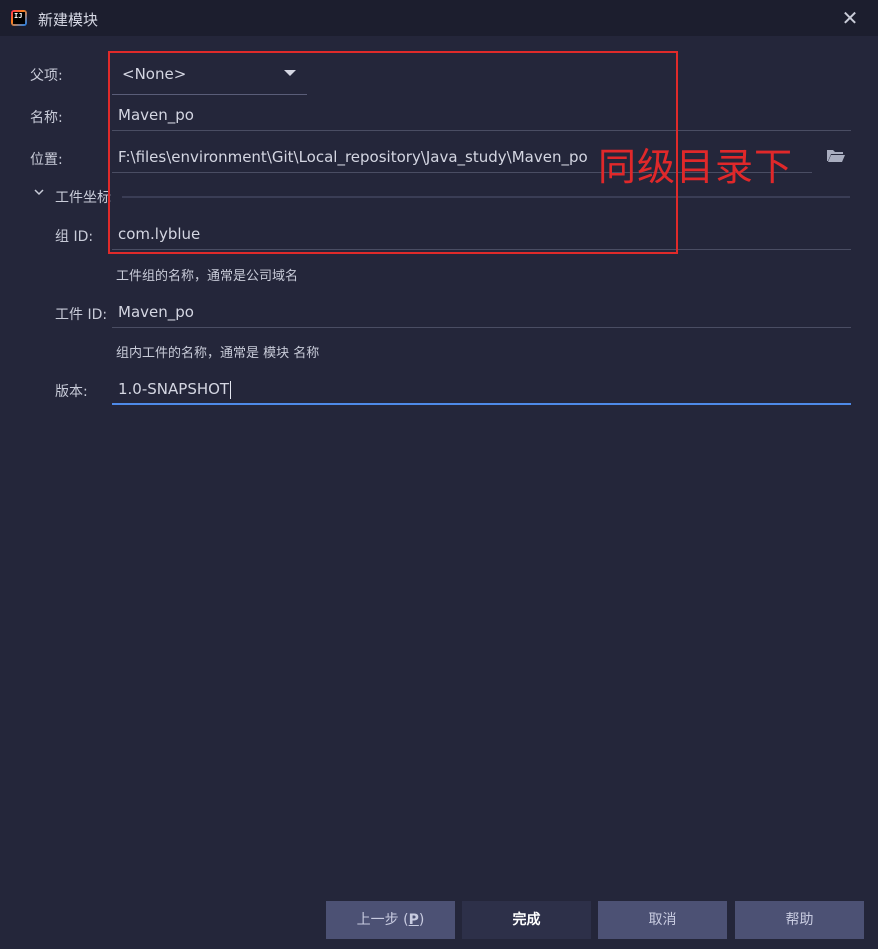  What do you see at coordinates (81, 315) in the screenshot?
I see `artifact-id-label: 工件 ID:` at bounding box center [81, 315].